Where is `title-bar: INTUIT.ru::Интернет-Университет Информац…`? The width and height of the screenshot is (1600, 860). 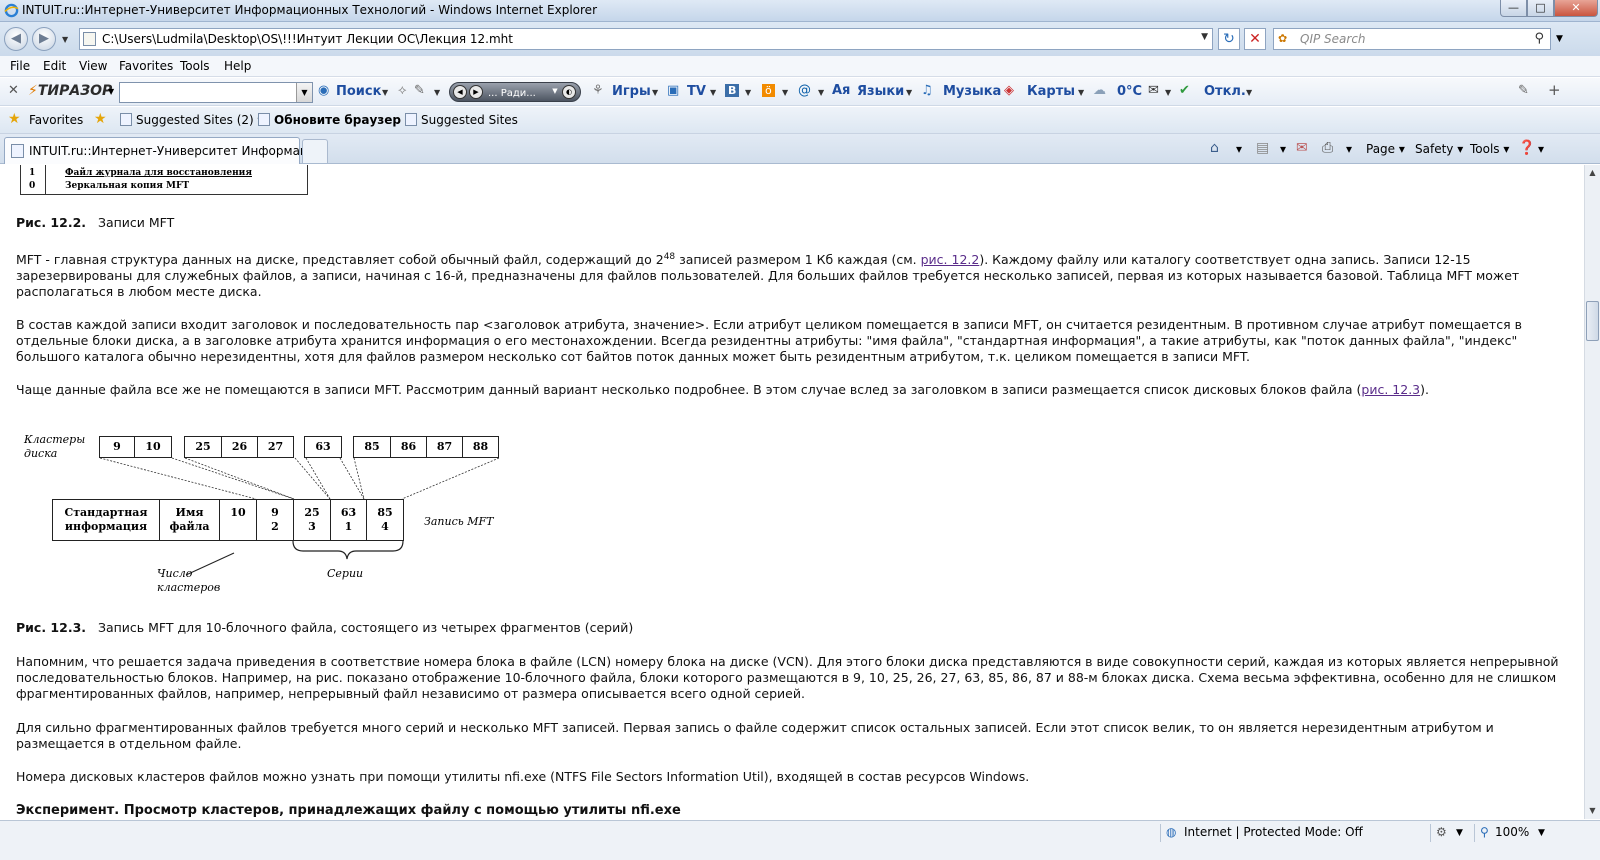 title-bar: INTUIT.ru::Интернет-Университет Информац… is located at coordinates (800, 11).